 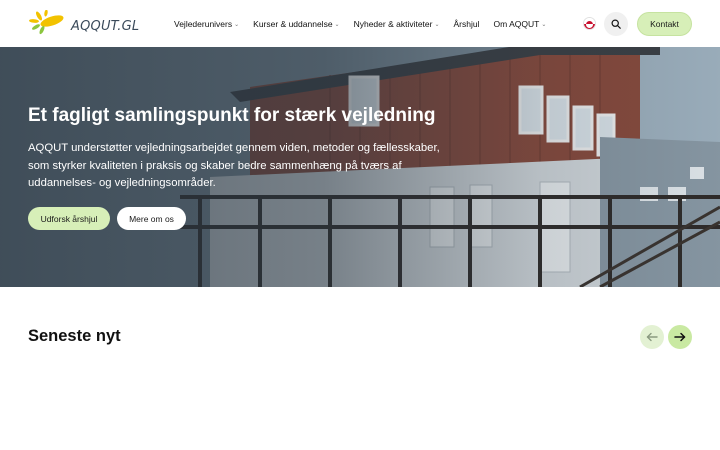 I want to click on about-us-button: Mere om os, so click(x=151, y=218).